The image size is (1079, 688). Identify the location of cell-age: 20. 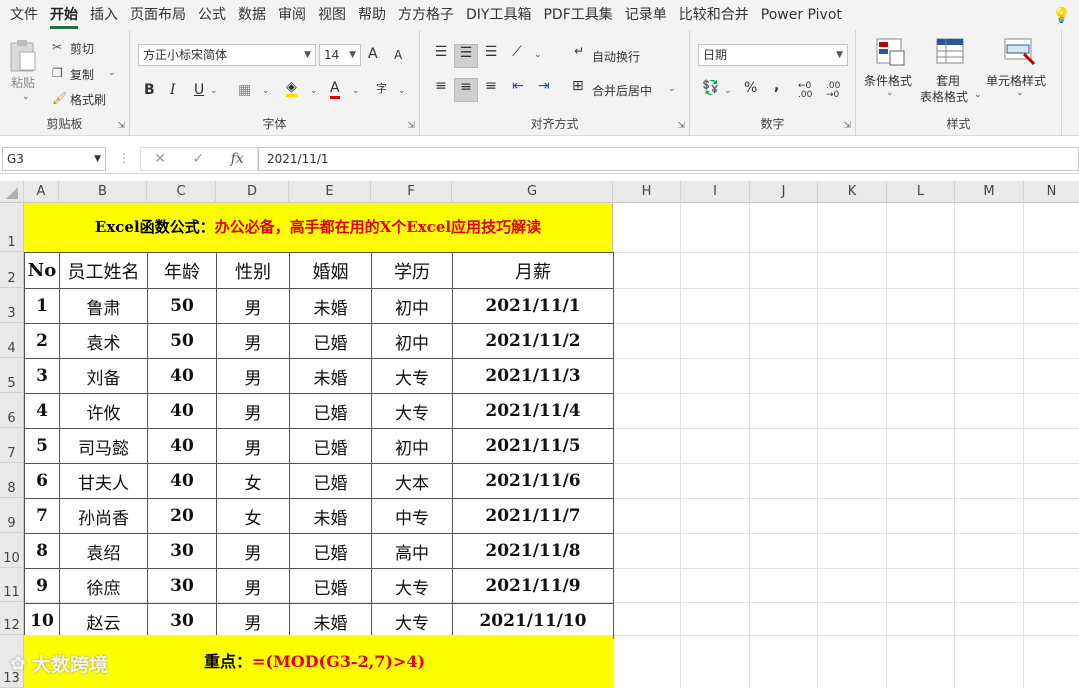
(182, 516).